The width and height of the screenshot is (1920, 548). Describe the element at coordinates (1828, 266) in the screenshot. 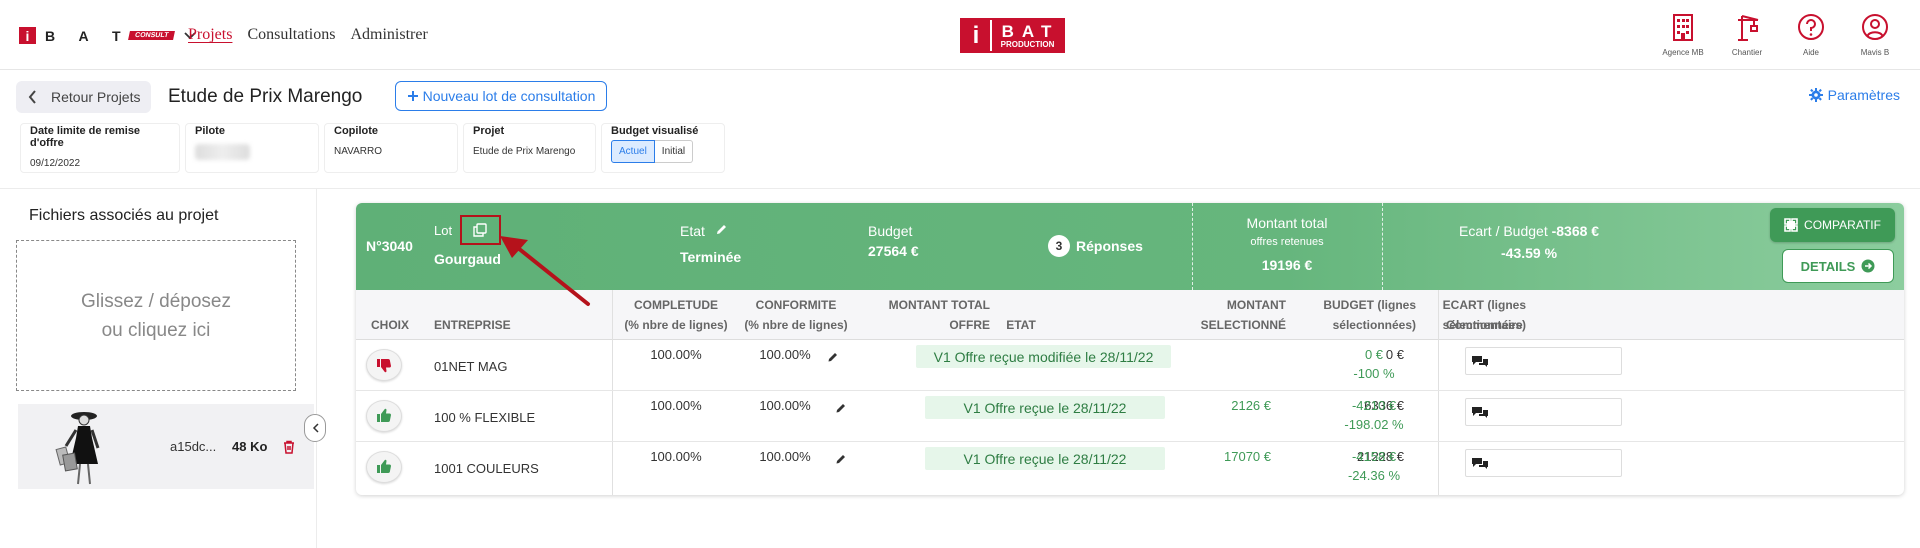

I see `details-label: DETAILS` at that location.